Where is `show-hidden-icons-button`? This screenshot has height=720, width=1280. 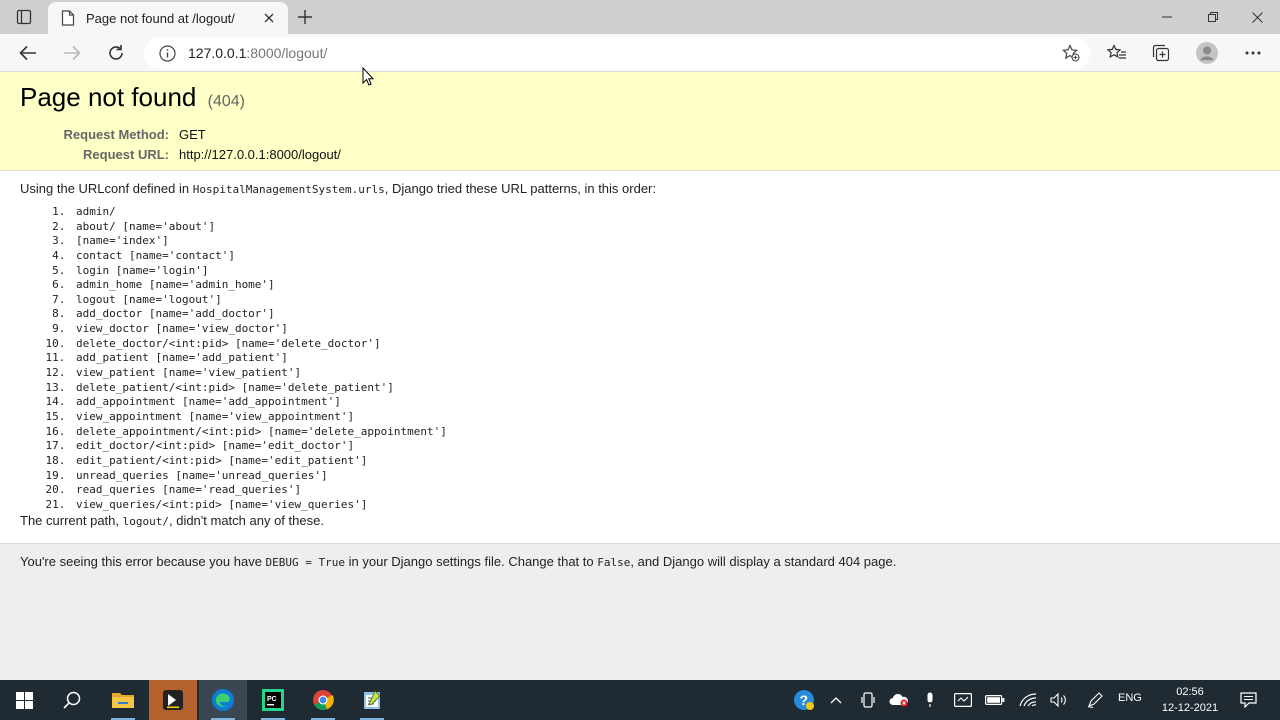 show-hidden-icons-button is located at coordinates (836, 700).